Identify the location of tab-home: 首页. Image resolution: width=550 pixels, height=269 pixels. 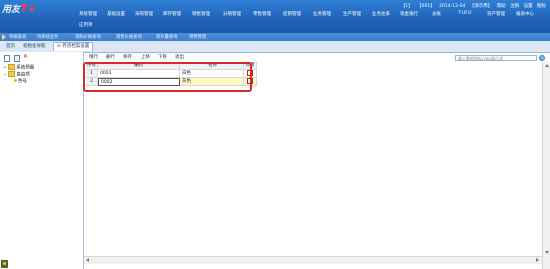
(10, 47).